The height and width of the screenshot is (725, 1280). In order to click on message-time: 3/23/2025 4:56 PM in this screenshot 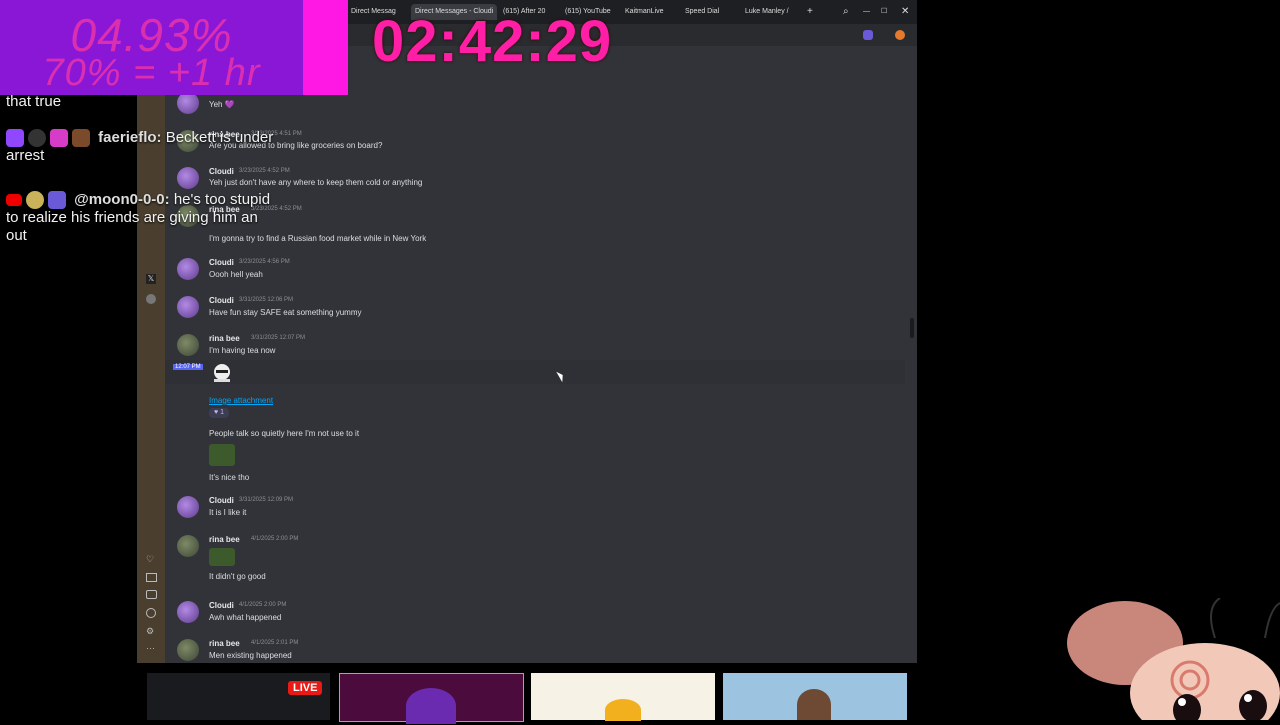, I will do `click(264, 262)`.